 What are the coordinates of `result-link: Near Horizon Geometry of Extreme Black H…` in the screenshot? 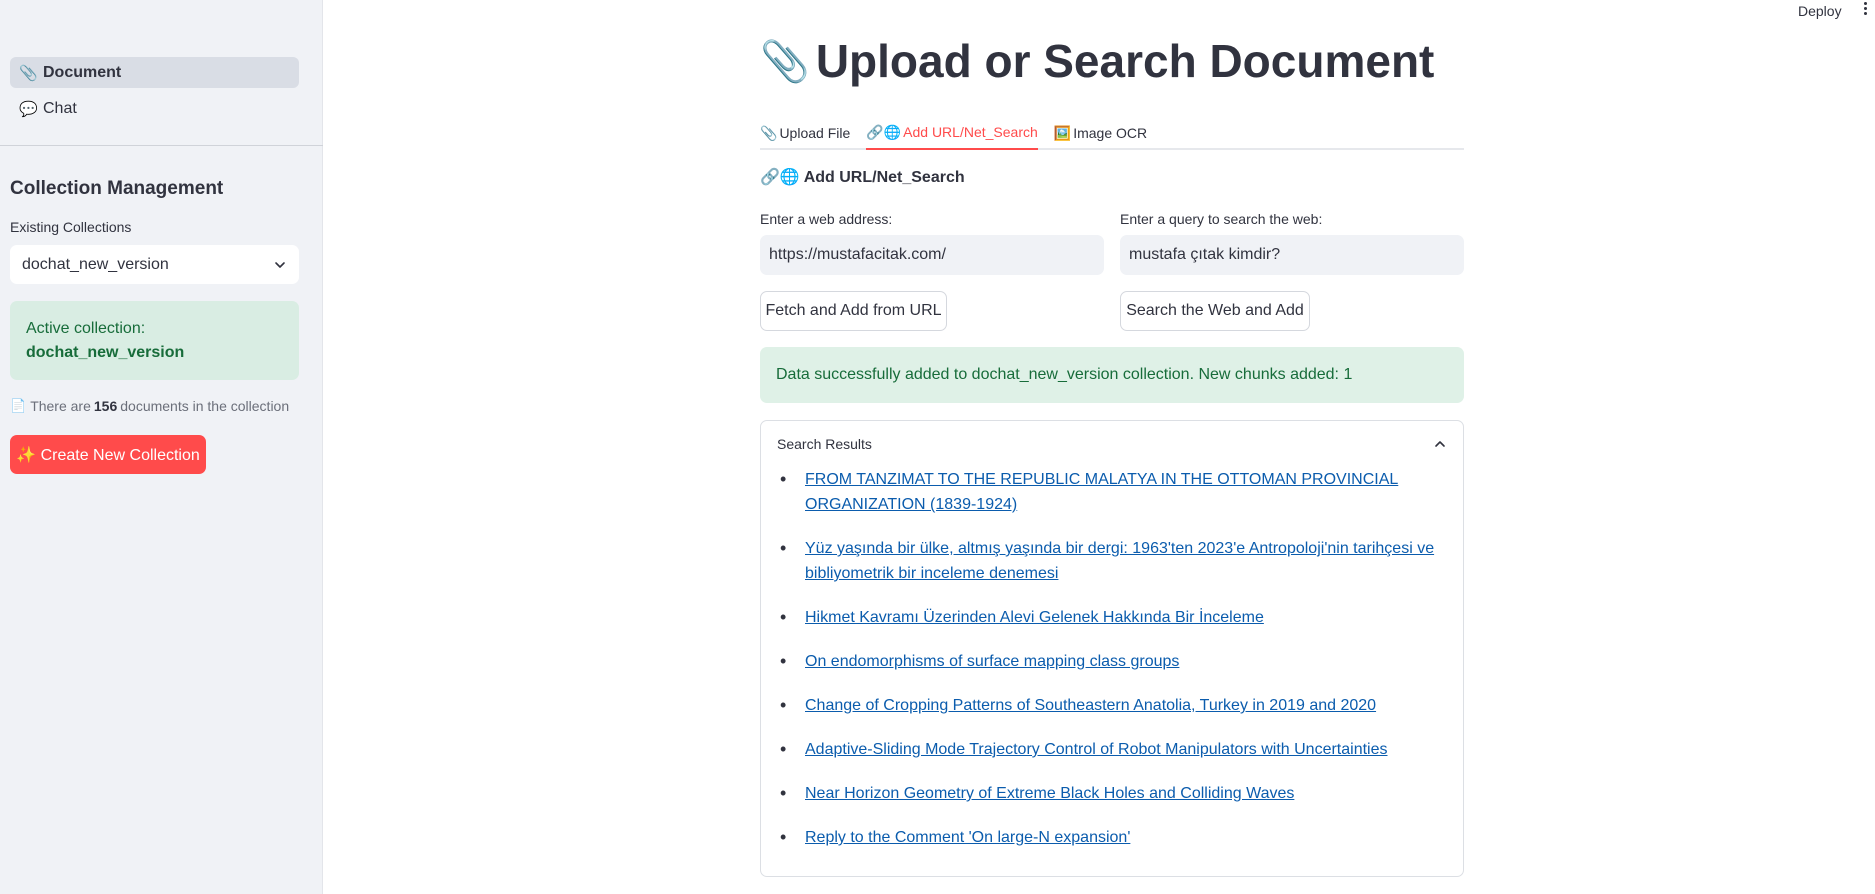 It's located at (1049, 793).